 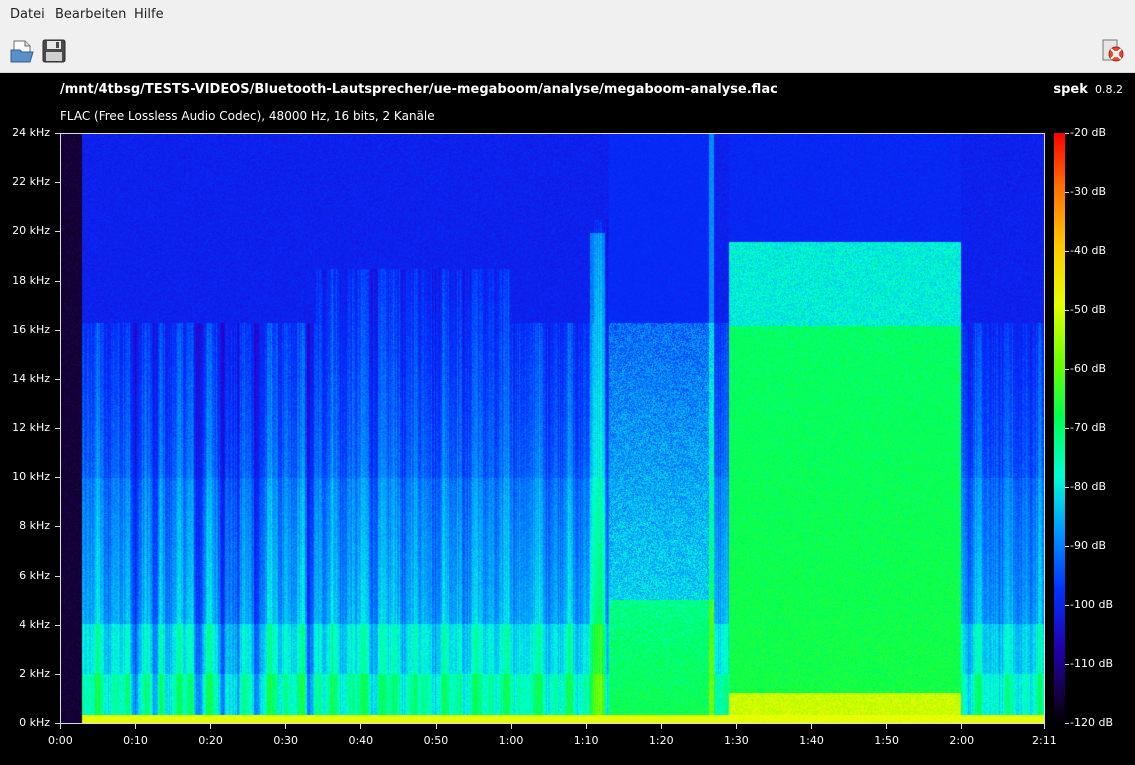 I want to click on time-tick-label: 0:10, so click(x=135, y=740).